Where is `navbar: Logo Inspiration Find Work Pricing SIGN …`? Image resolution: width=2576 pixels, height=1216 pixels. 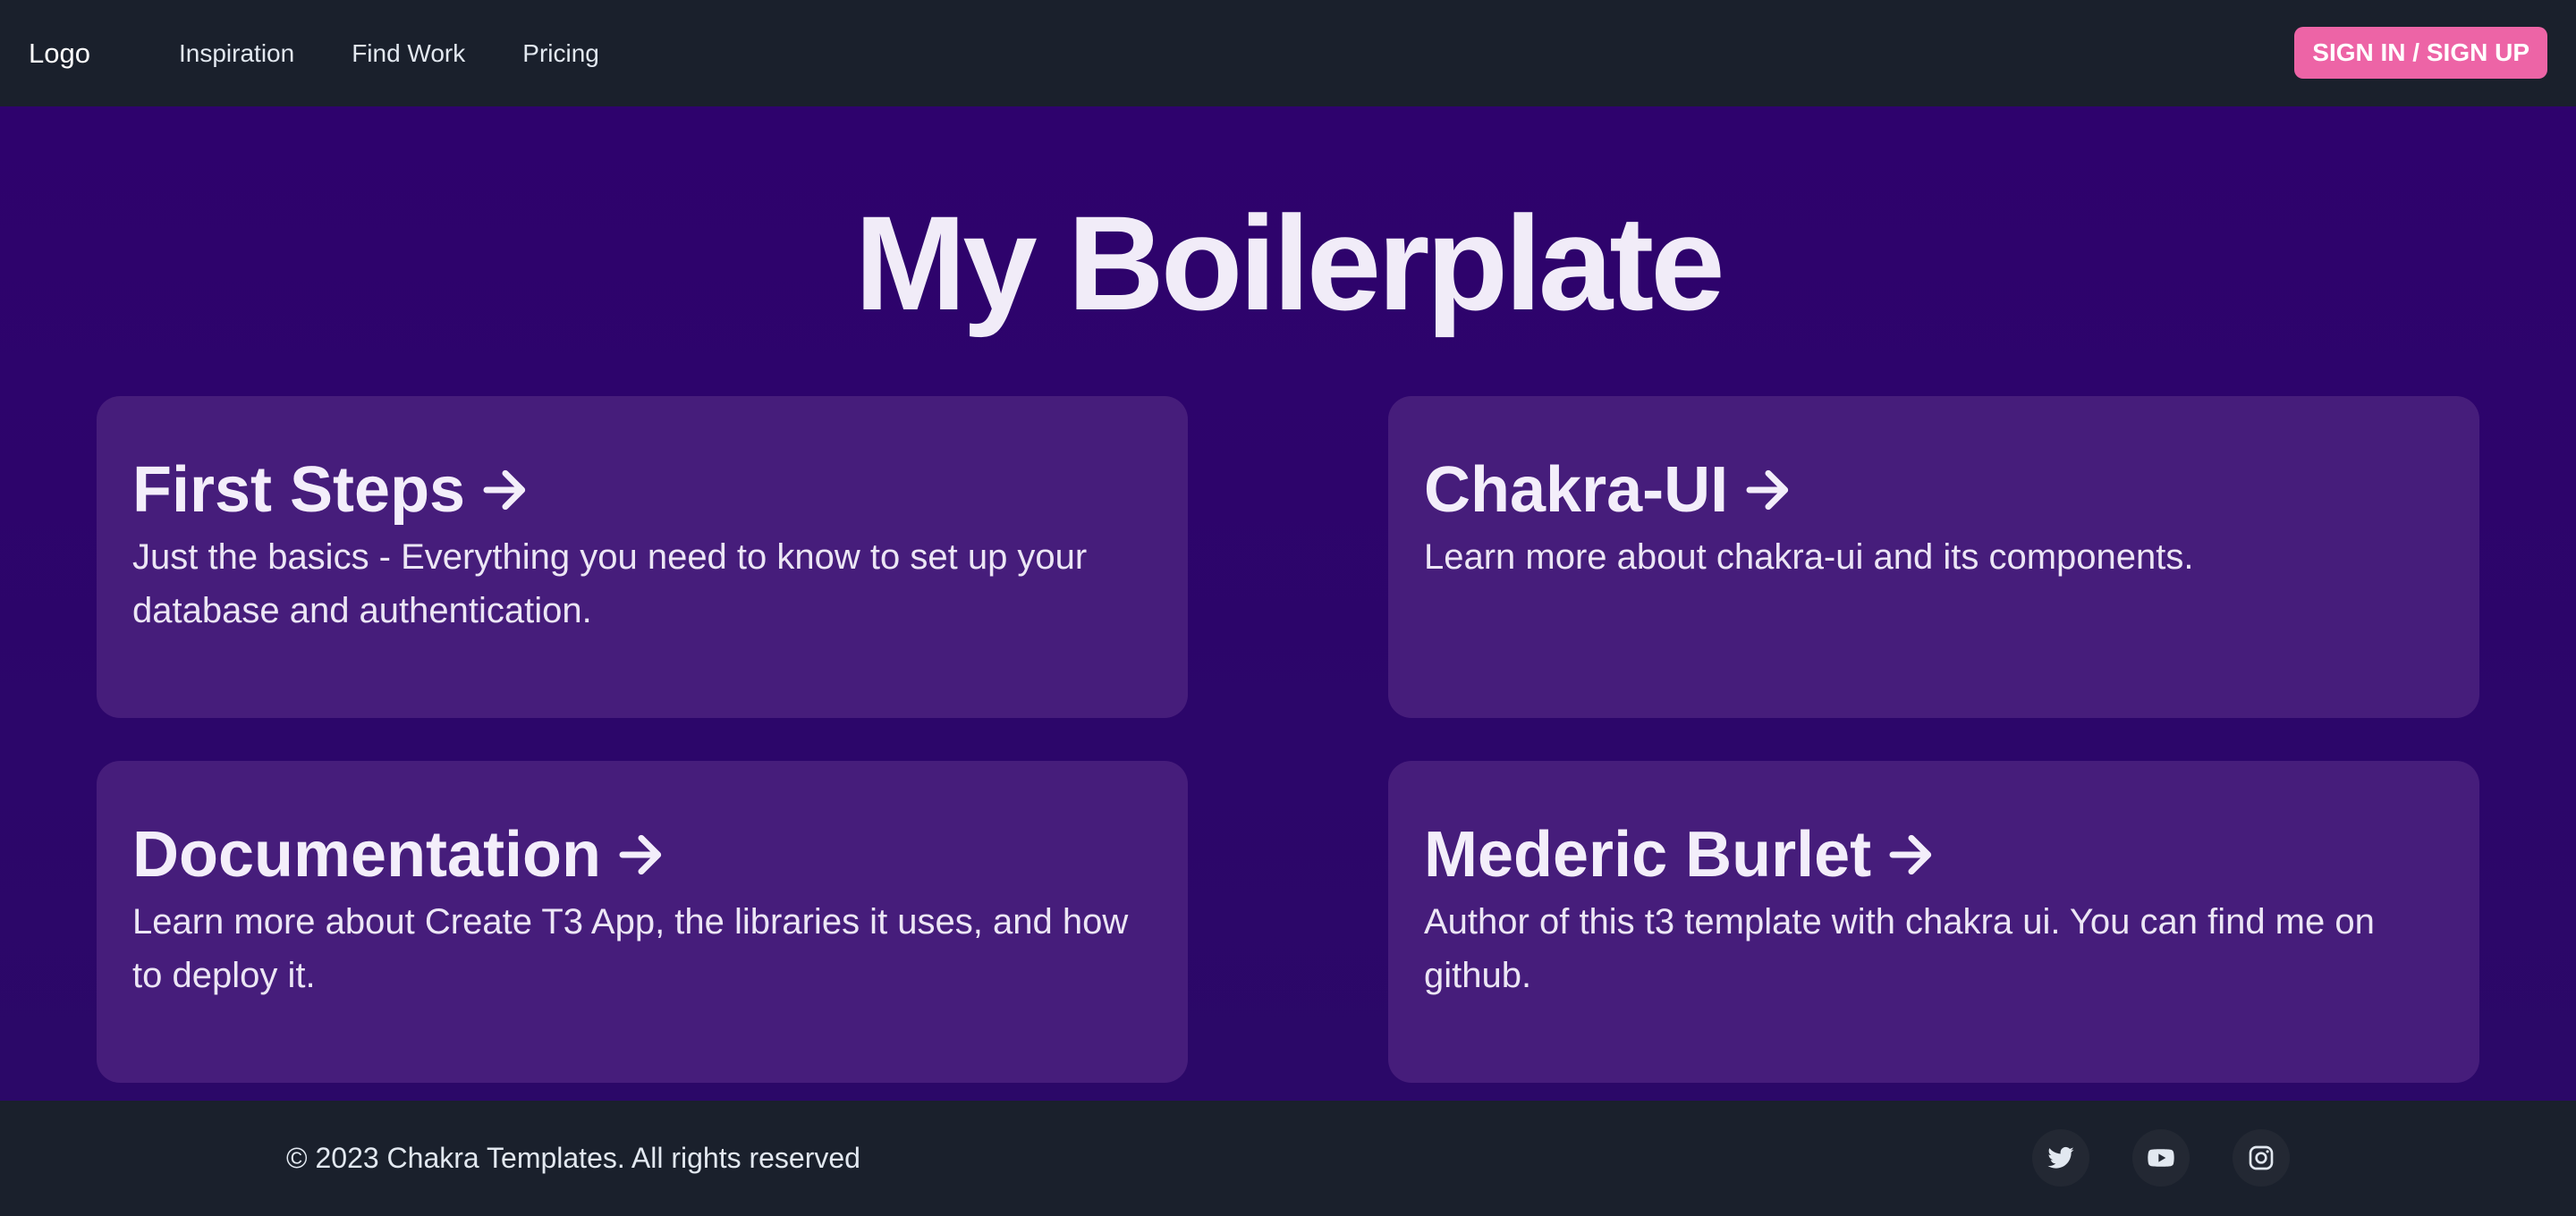 navbar: Logo Inspiration Find Work Pricing SIGN … is located at coordinates (1288, 53).